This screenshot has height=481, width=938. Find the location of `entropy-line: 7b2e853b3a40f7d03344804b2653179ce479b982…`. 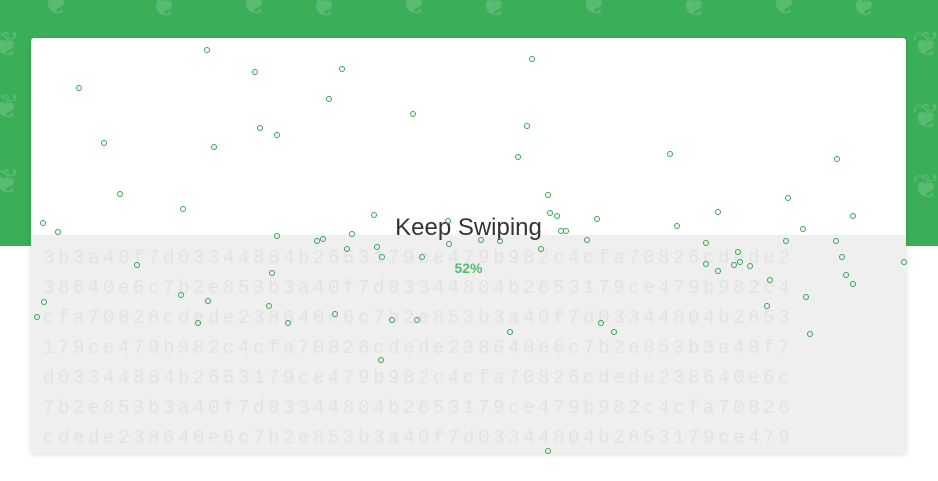

entropy-line: 7b2e853b3a40f7d03344804b2653179ce479b982… is located at coordinates (418, 408).